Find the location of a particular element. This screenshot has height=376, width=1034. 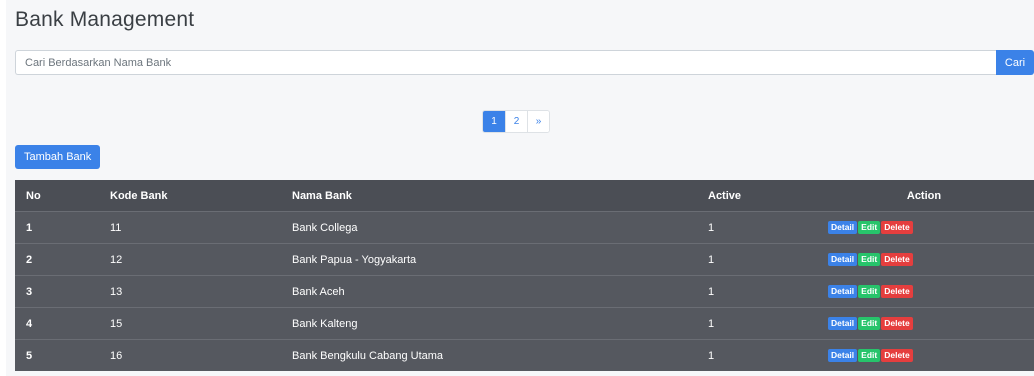

column-header-active: Active is located at coordinates (755, 196).